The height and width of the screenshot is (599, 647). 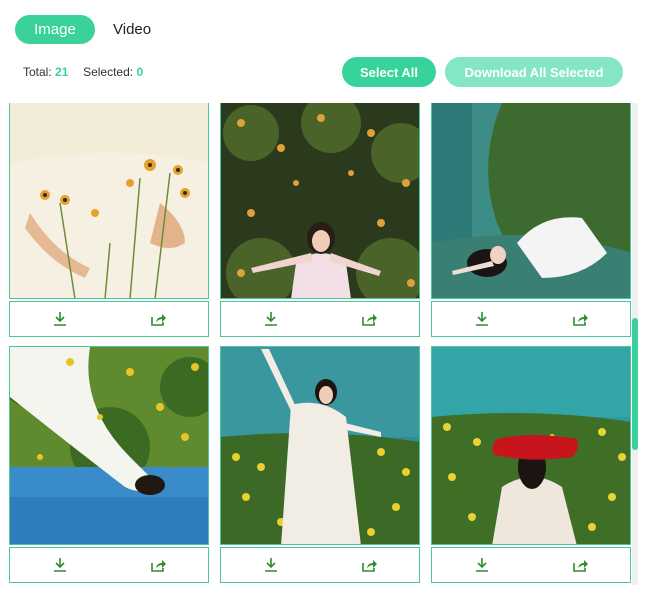 I want to click on media-type-tabs: Image Video, so click(x=92, y=29).